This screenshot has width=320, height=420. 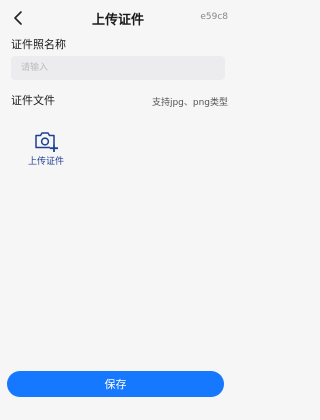 I want to click on certificate-name-input, so click(x=118, y=68).